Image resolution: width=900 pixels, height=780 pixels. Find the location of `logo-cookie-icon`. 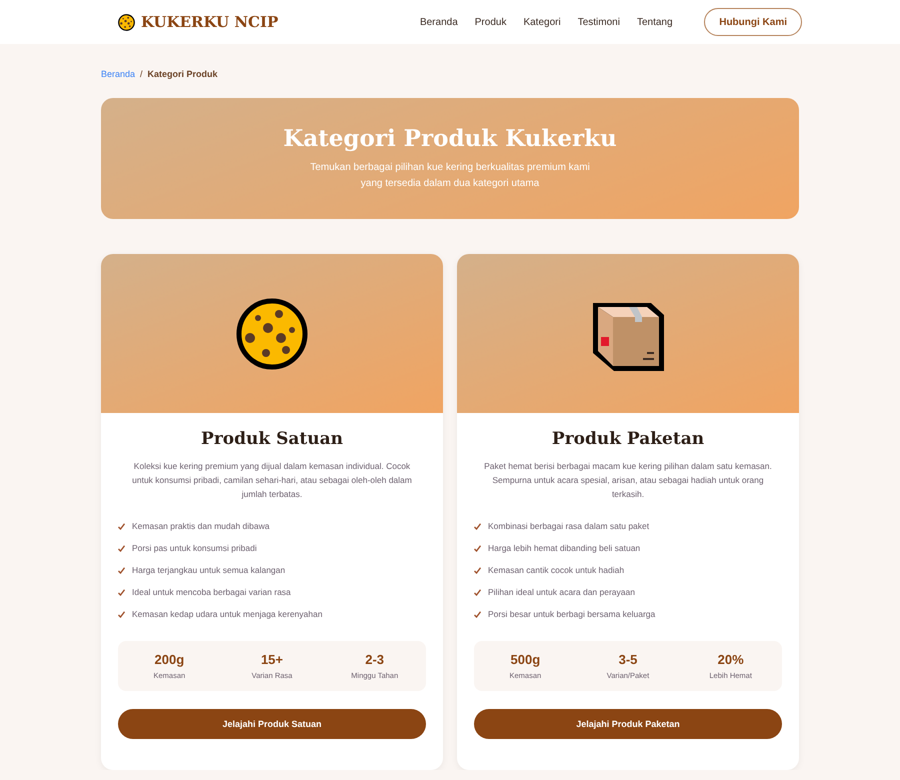

logo-cookie-icon is located at coordinates (126, 22).